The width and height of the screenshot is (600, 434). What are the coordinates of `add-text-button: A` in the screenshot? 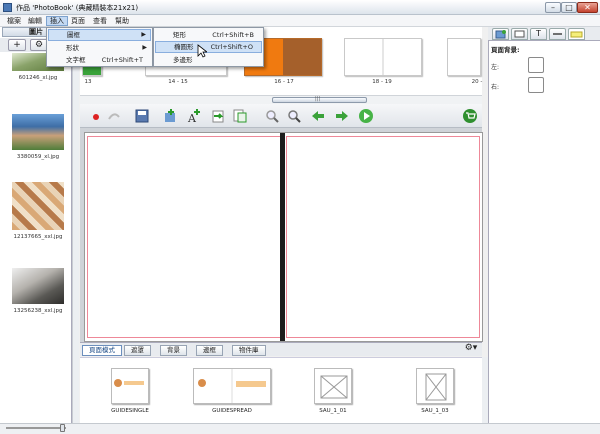 It's located at (194, 116).